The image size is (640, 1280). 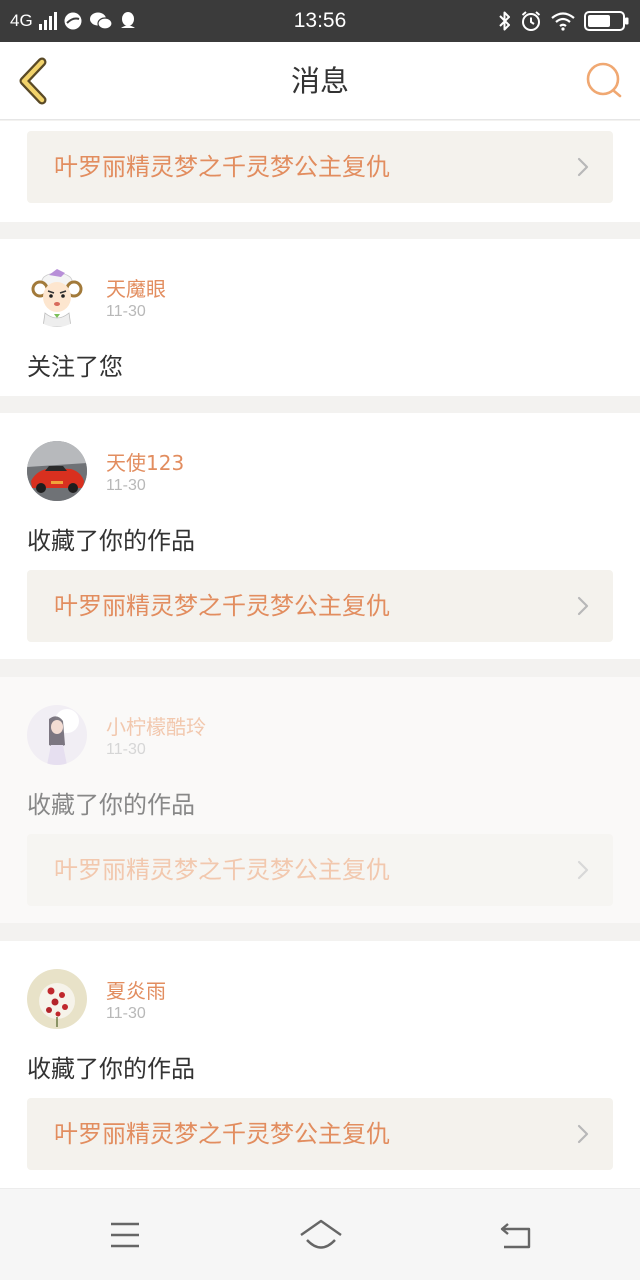 I want to click on red-car-avatar, so click(x=57, y=471).